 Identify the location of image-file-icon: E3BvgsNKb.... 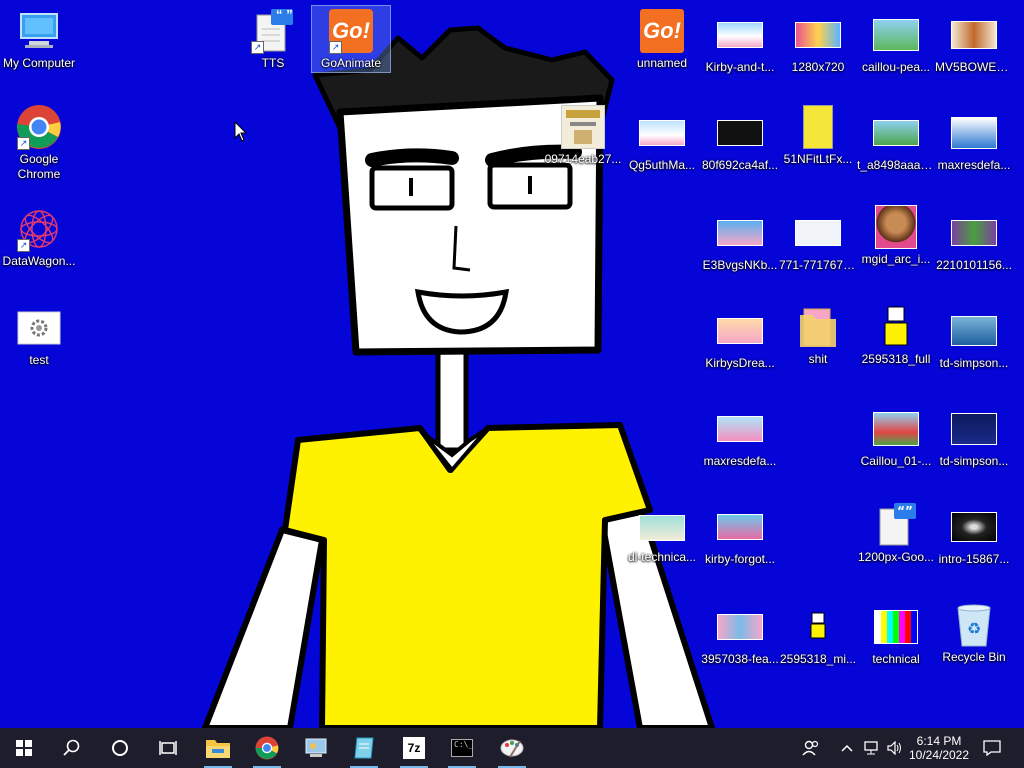
(740, 241).